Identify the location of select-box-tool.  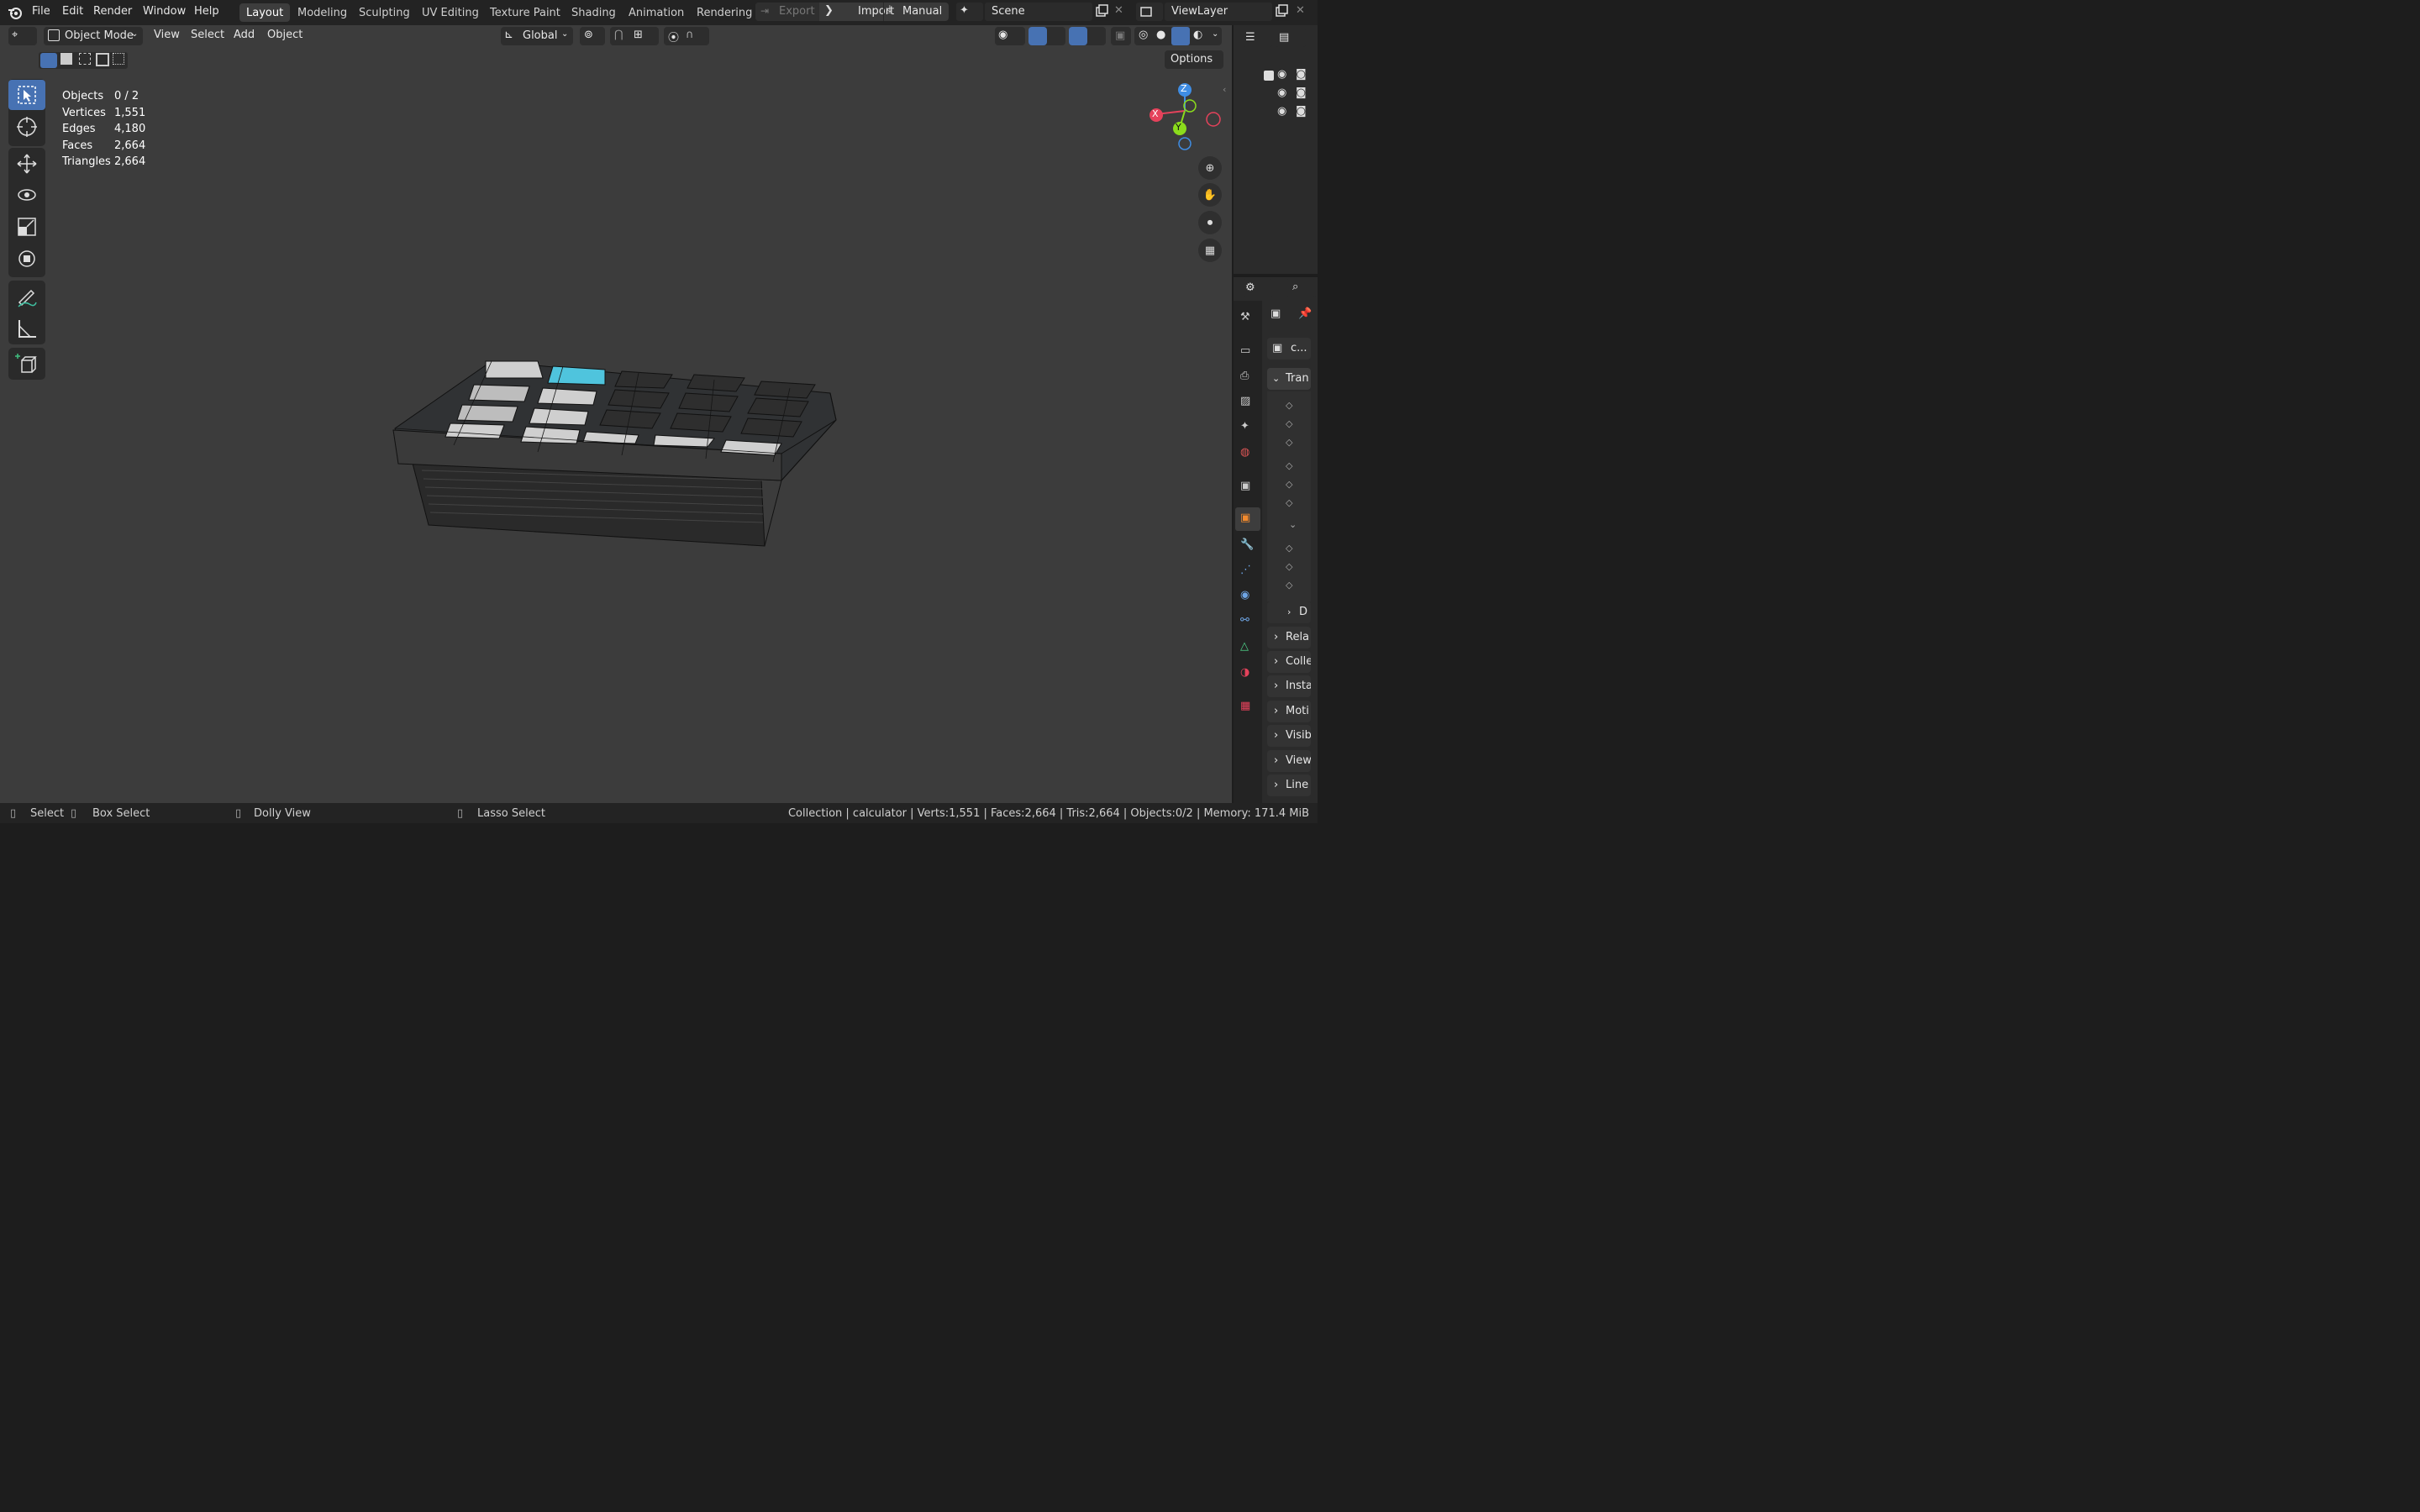
(26, 95).